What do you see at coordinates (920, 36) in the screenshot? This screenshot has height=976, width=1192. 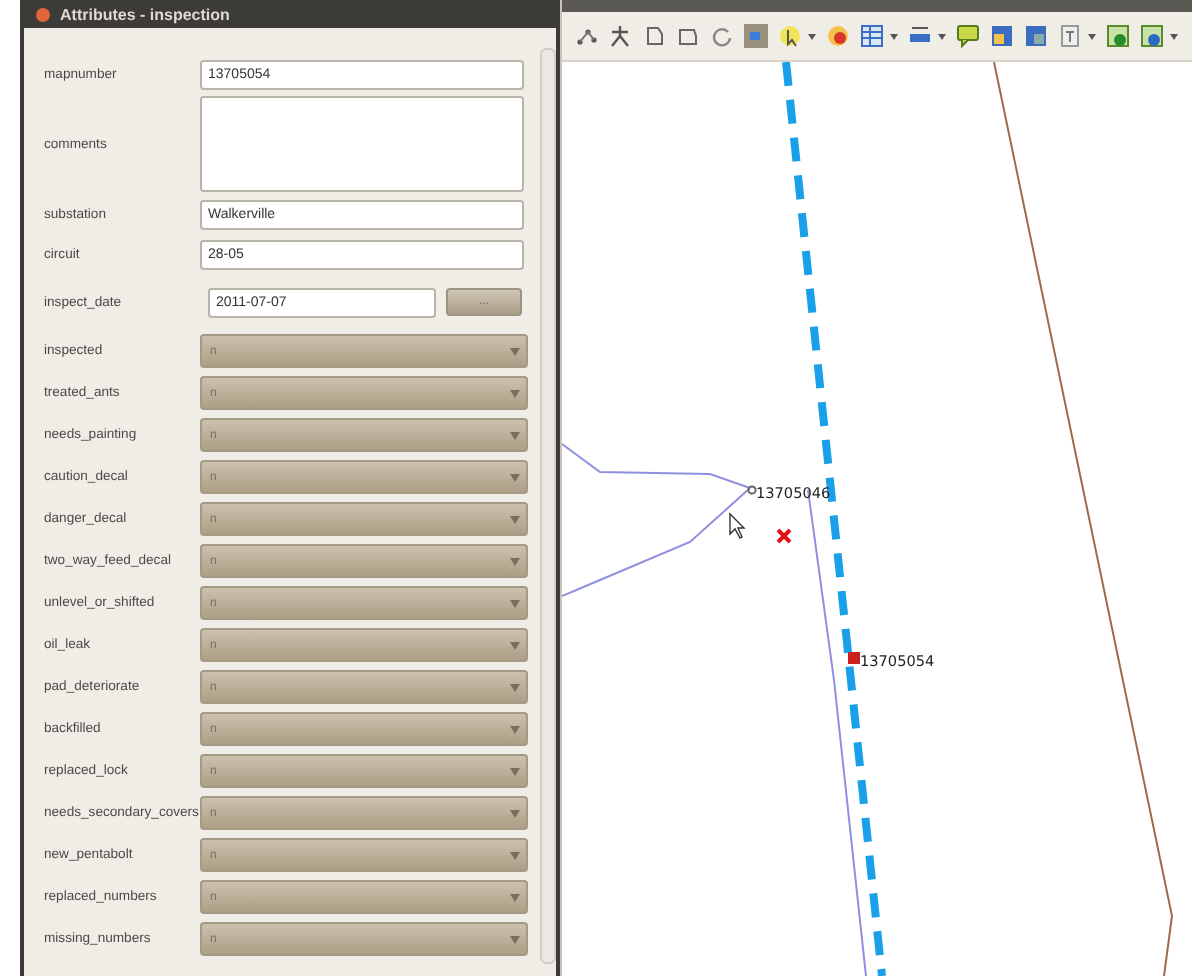 I see `ruler-icon` at bounding box center [920, 36].